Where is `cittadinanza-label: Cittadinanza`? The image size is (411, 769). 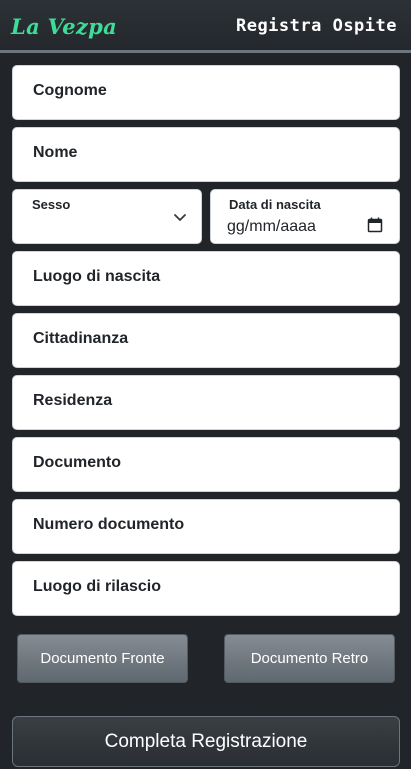
cittadinanza-label: Cittadinanza is located at coordinates (81, 338).